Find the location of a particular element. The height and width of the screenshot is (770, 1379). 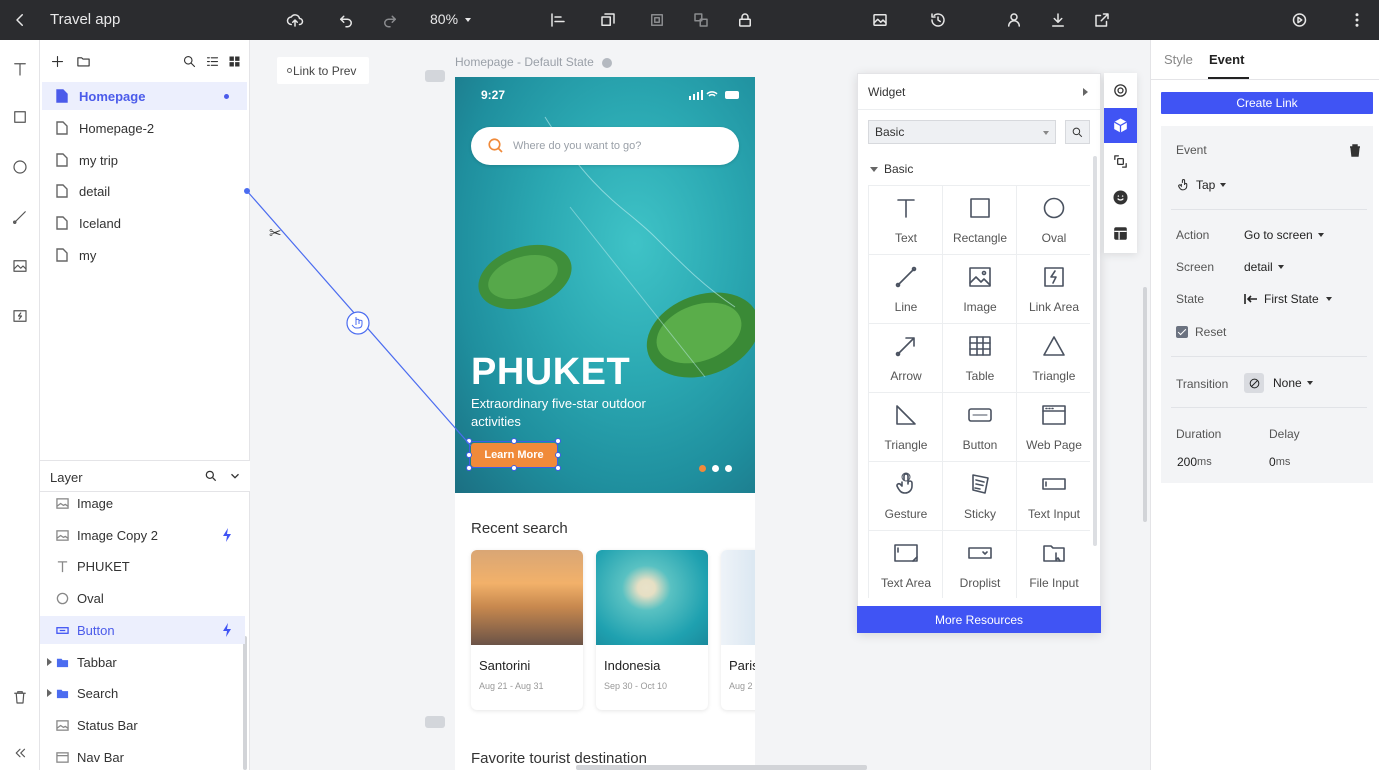

grid-view-icon is located at coordinates (234, 61).